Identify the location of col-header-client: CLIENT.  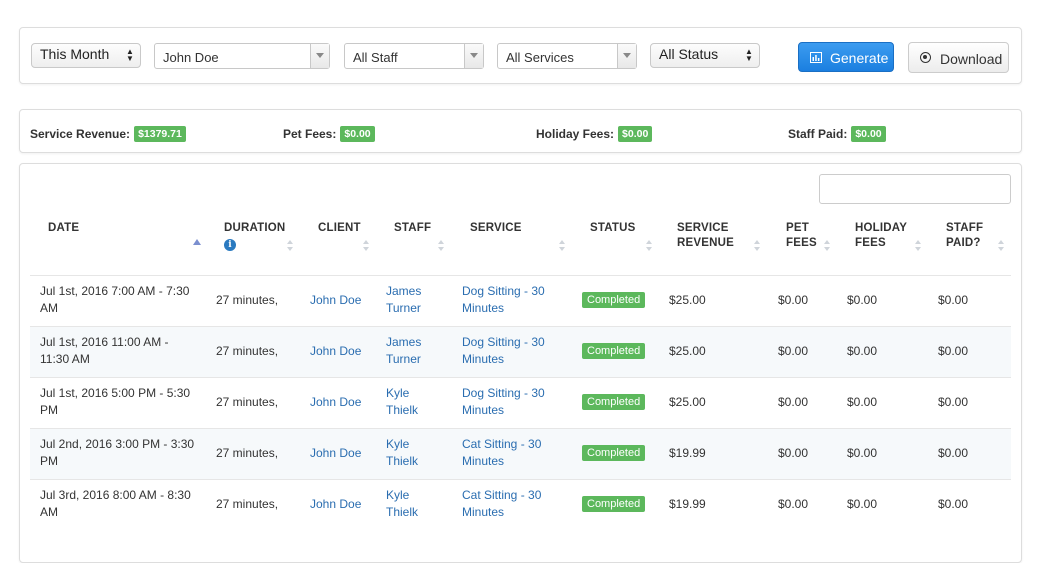
(339, 228).